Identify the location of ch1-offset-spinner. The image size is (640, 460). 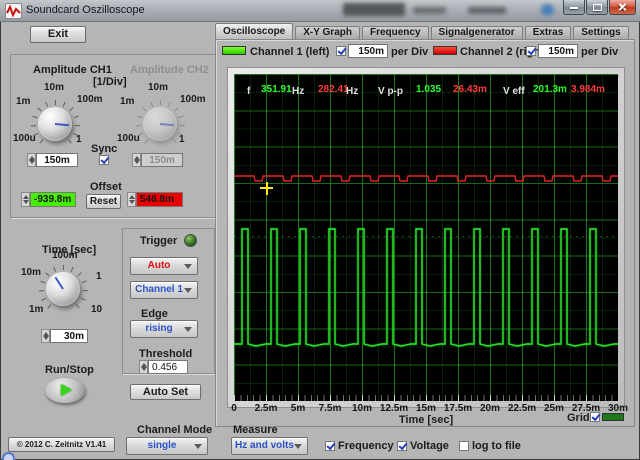
(25, 199).